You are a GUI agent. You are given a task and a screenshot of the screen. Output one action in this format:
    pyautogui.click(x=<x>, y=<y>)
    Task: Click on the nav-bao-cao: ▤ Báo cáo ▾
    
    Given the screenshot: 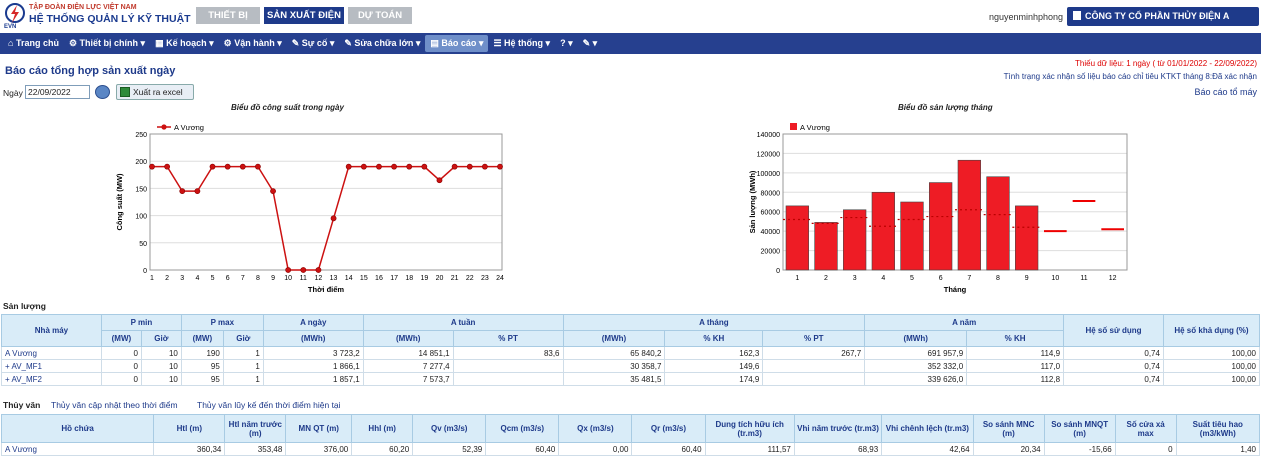 What is the action you would take?
    pyautogui.click(x=457, y=43)
    